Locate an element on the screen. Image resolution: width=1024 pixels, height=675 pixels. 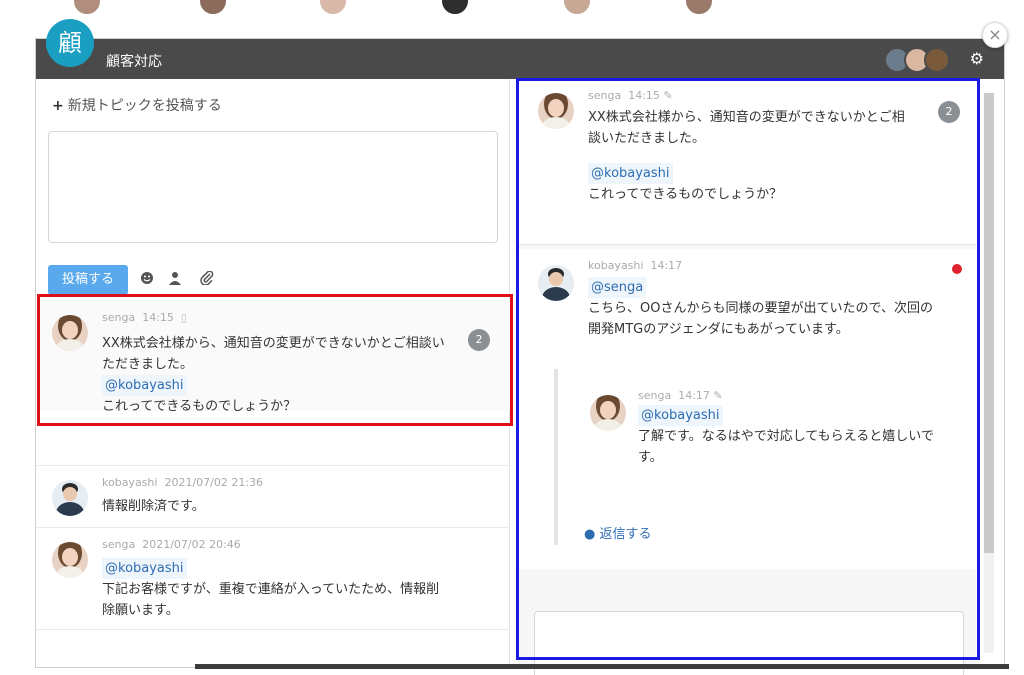
attach-icon is located at coordinates (207, 278).